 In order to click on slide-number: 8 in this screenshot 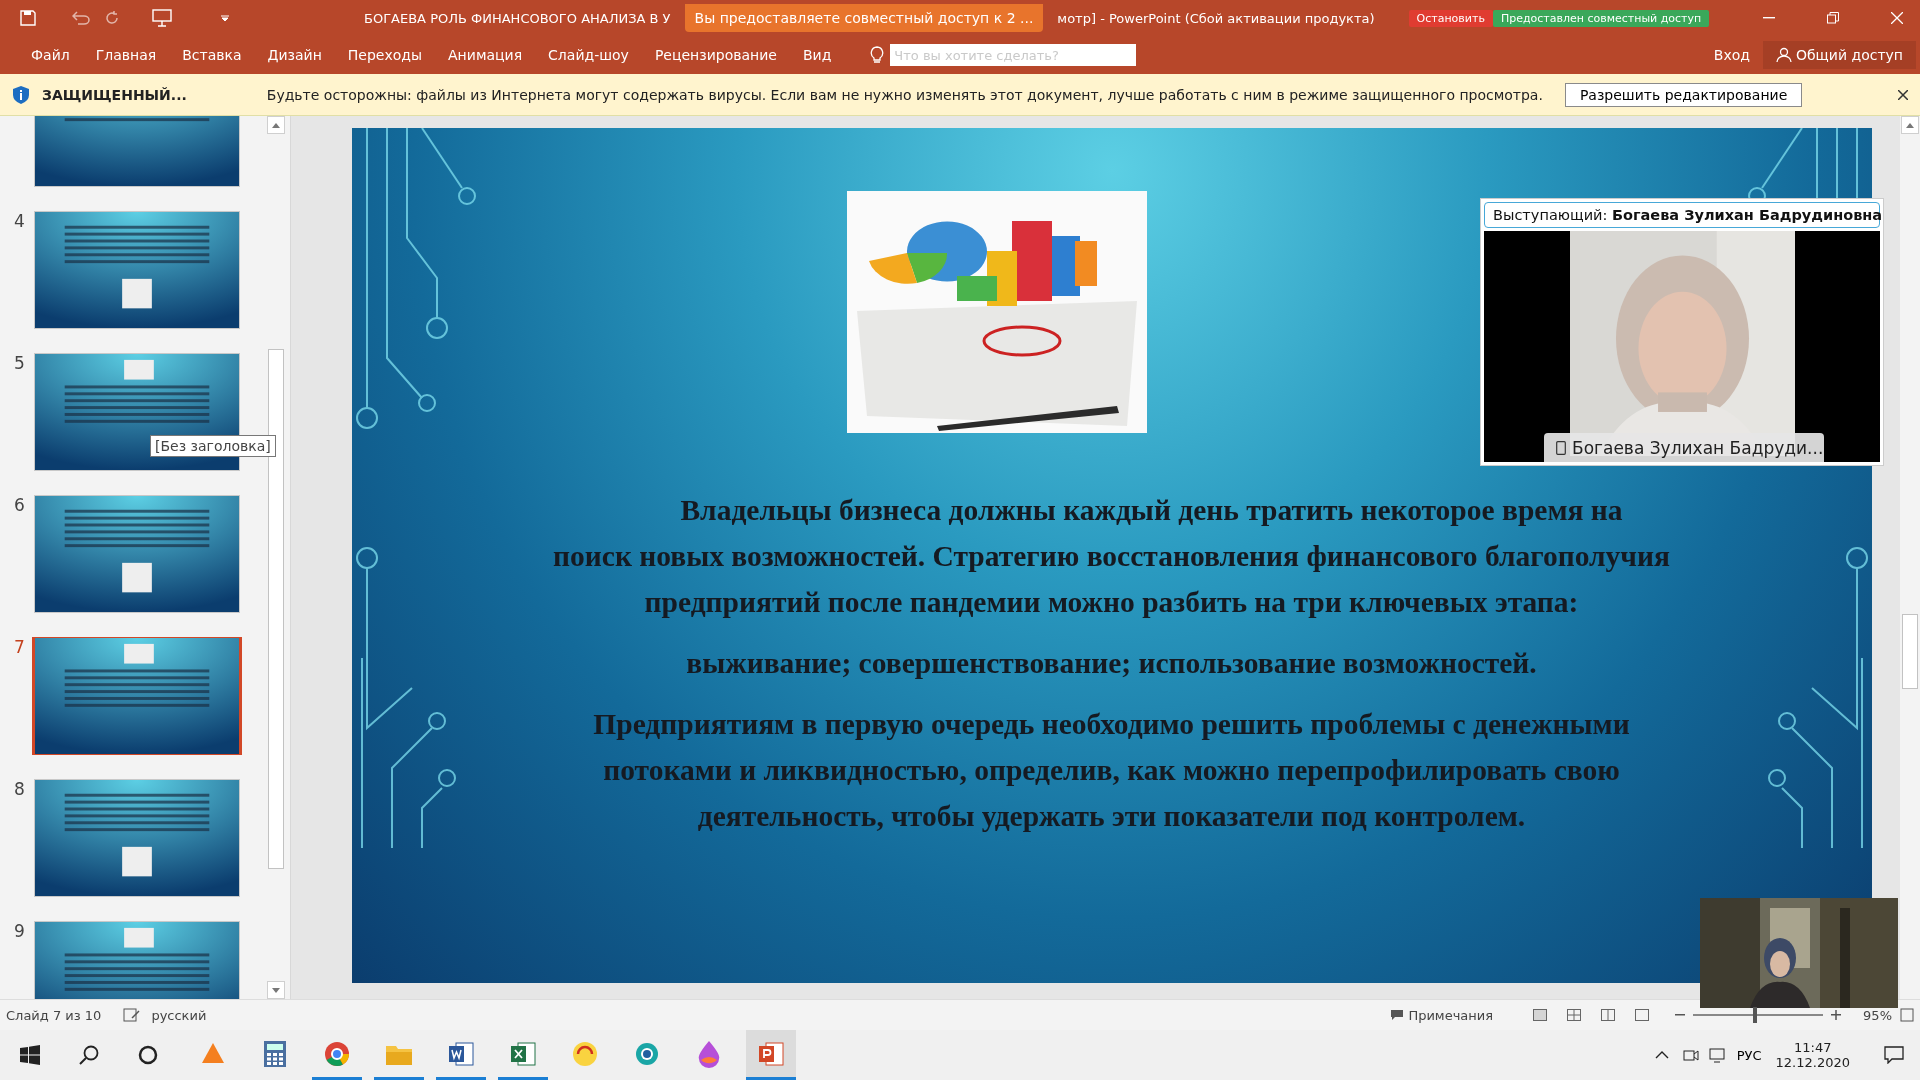, I will do `click(19, 789)`.